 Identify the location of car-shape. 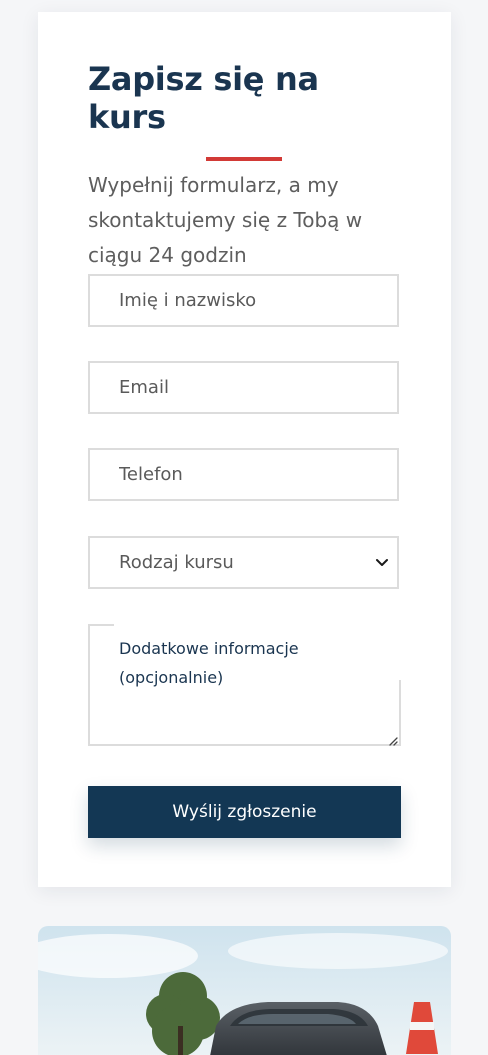
(298, 1028).